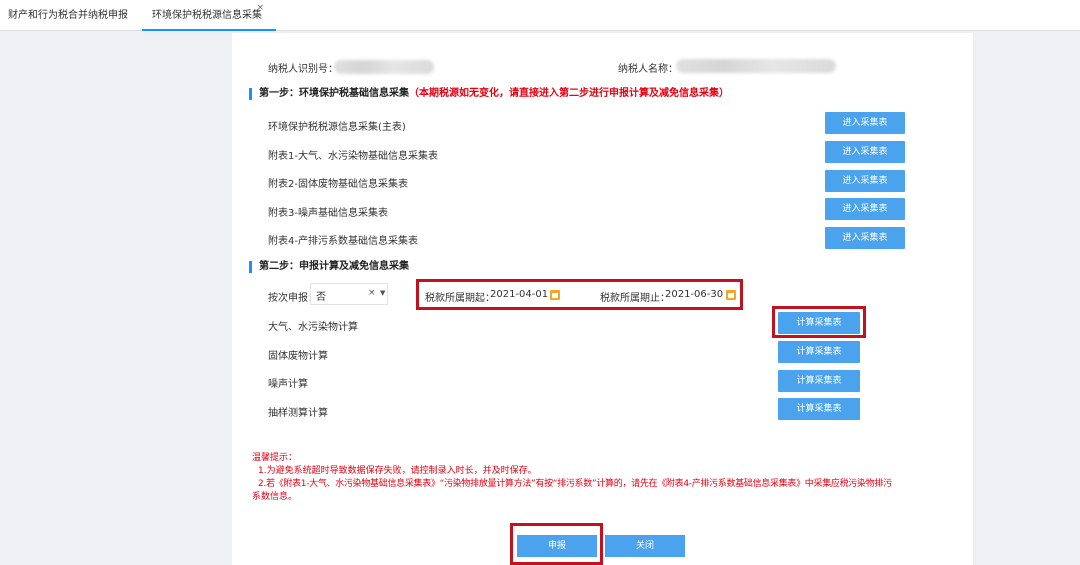  Describe the element at coordinates (68, 15) in the screenshot. I see `tab-property-tax-declaration: 财产和行为税合并纳税申报` at that location.